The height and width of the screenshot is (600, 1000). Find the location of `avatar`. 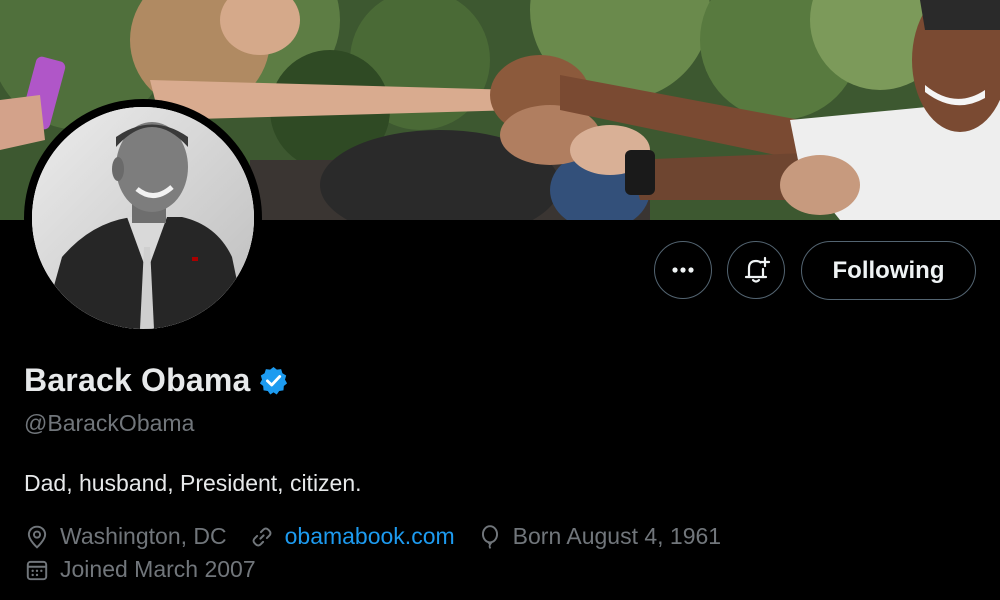

avatar is located at coordinates (143, 218).